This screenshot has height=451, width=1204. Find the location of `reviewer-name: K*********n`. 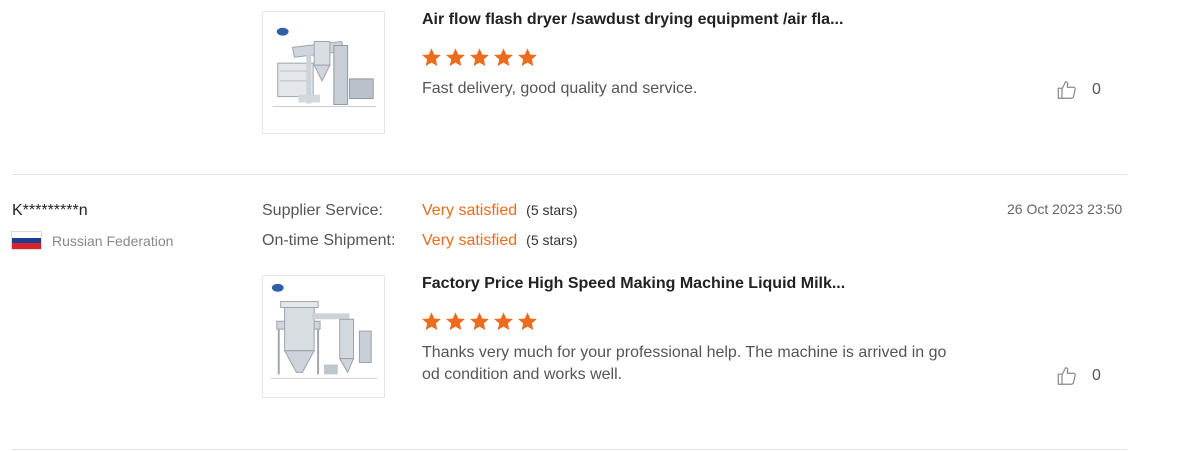

reviewer-name: K*********n is located at coordinates (50, 210).